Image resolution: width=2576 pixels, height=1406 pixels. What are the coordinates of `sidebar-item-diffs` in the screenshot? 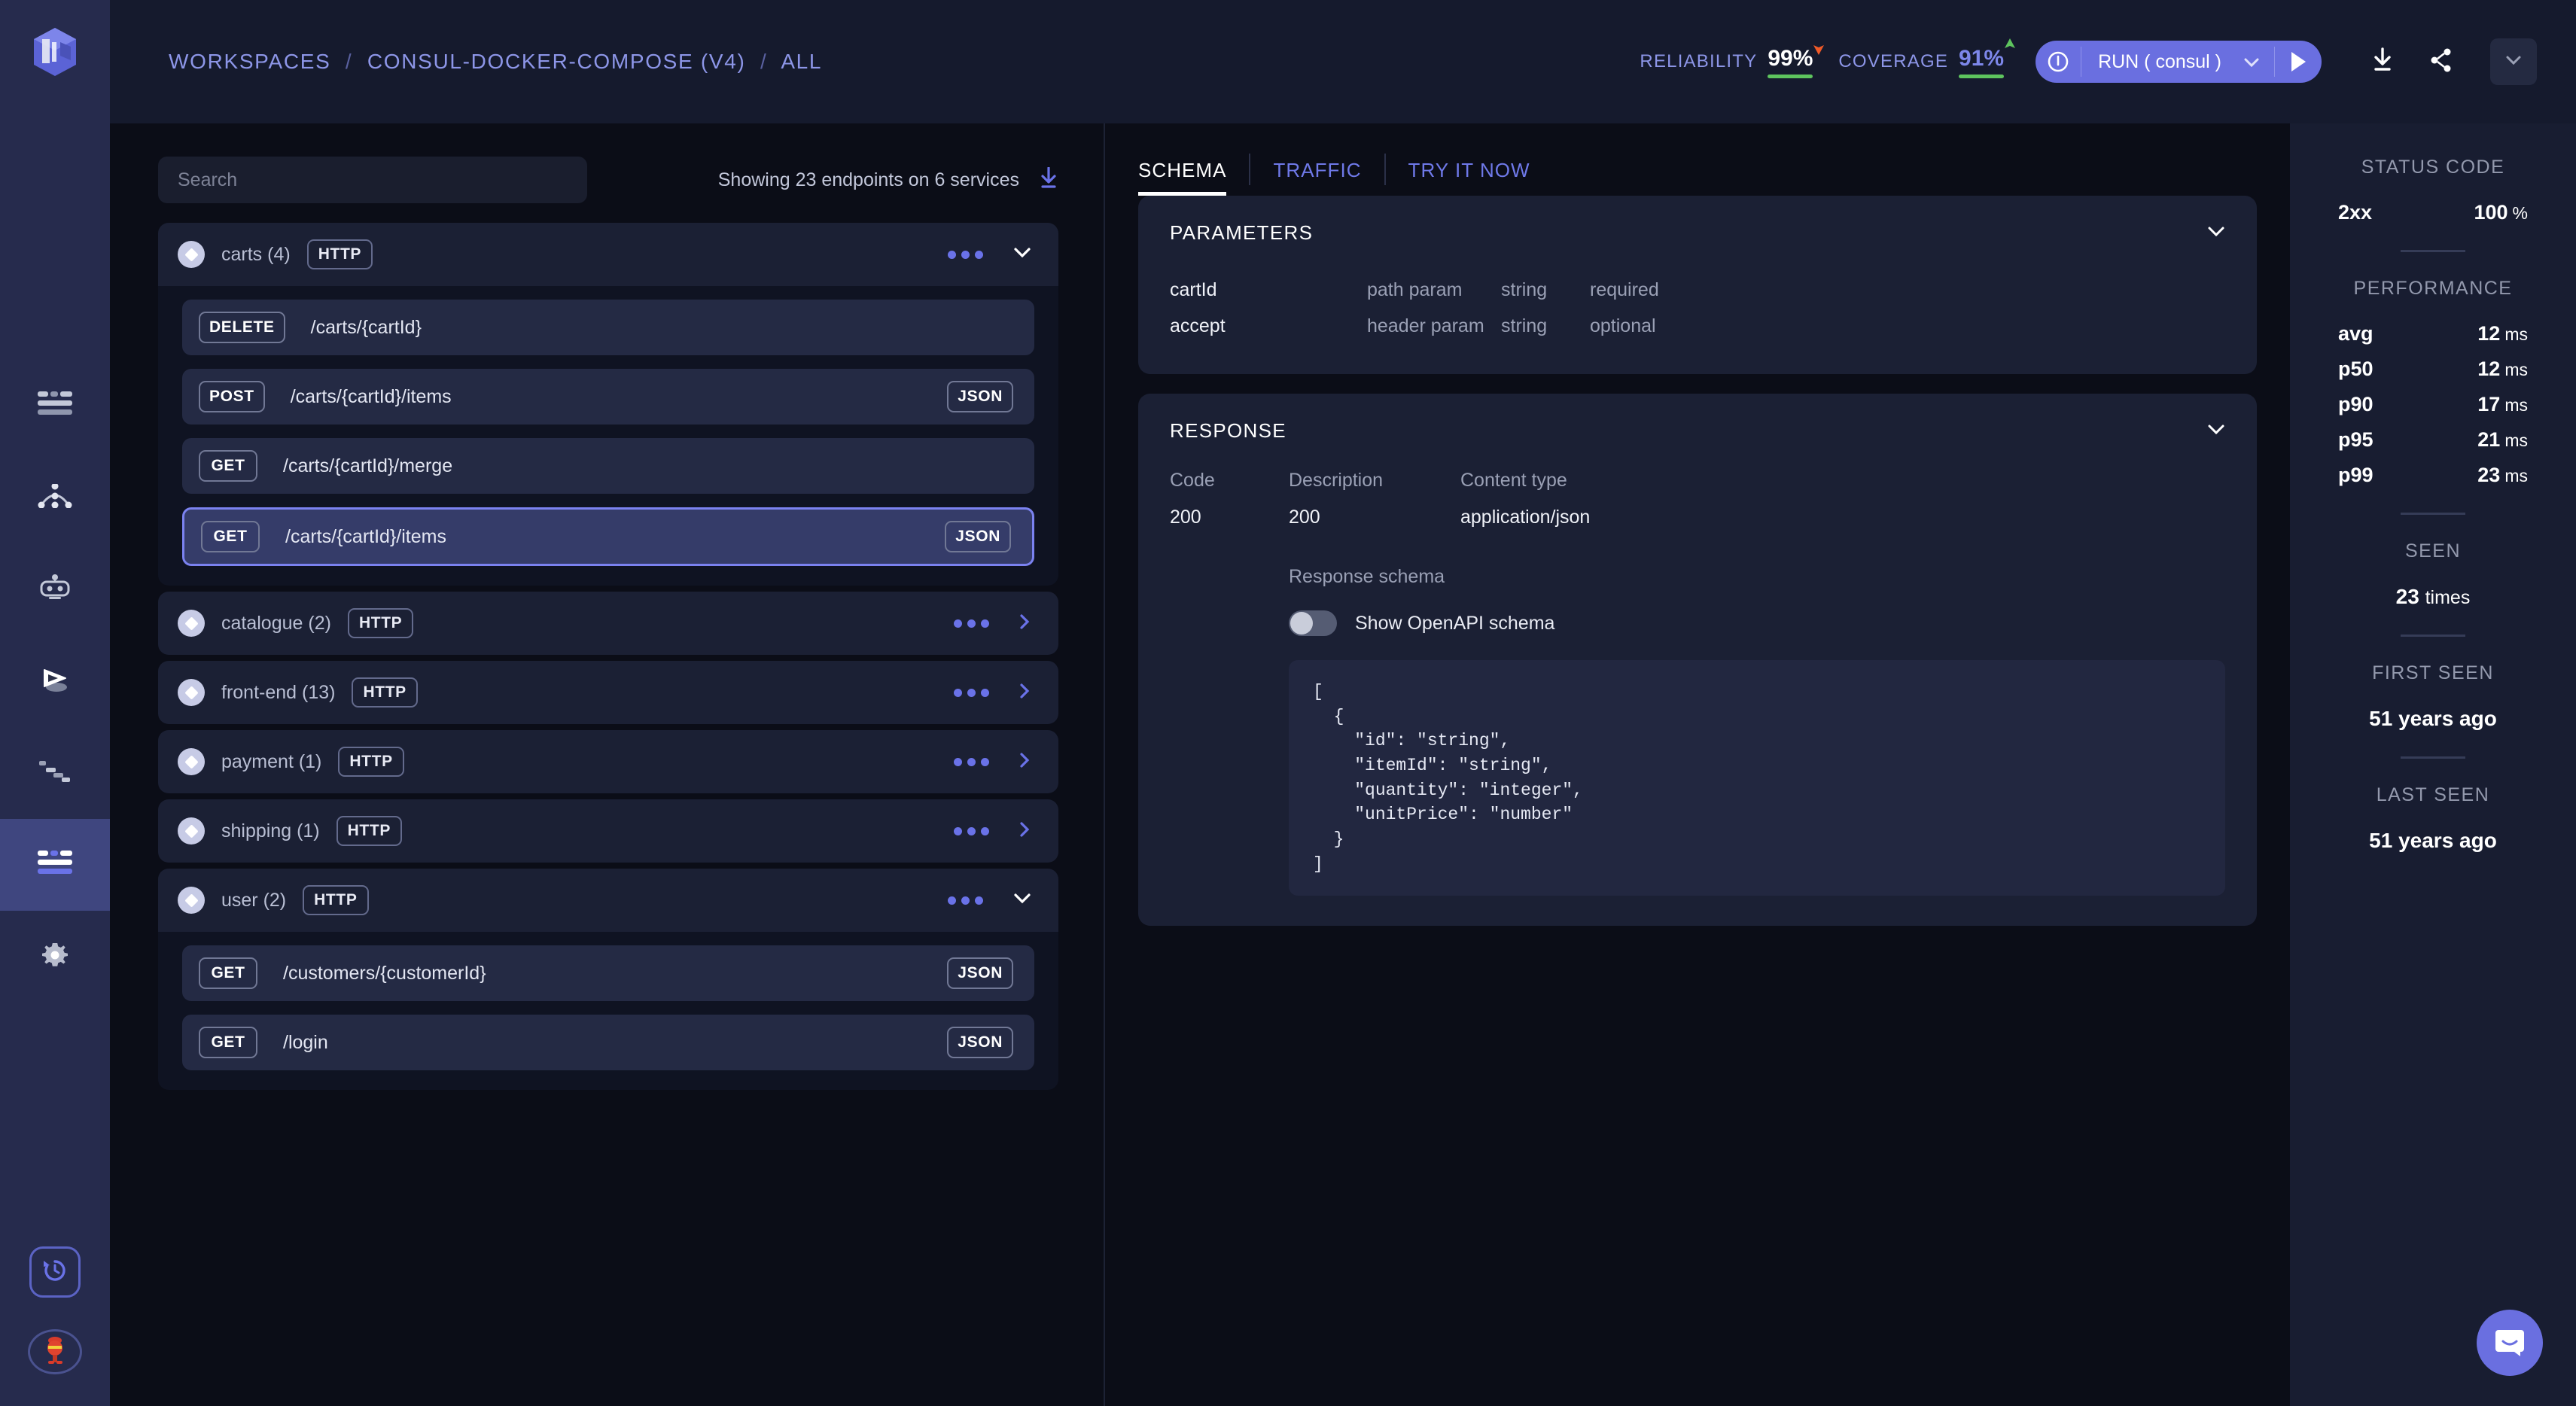 It's located at (55, 773).